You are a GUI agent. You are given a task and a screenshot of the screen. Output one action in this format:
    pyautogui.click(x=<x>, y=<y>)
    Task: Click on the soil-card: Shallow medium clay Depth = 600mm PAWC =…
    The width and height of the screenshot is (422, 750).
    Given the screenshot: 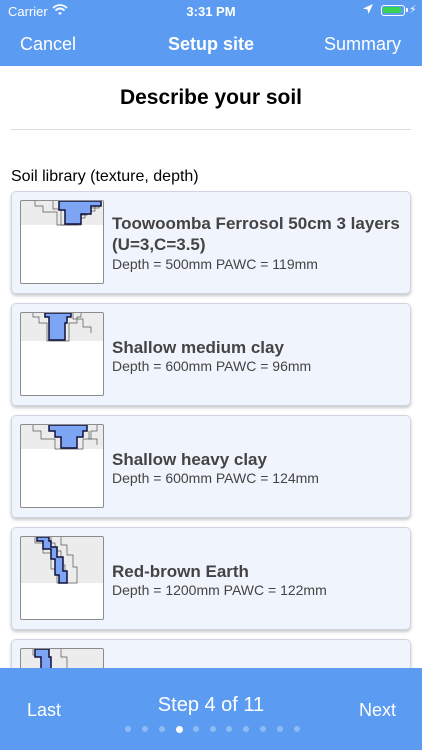 What is the action you would take?
    pyautogui.click(x=211, y=354)
    